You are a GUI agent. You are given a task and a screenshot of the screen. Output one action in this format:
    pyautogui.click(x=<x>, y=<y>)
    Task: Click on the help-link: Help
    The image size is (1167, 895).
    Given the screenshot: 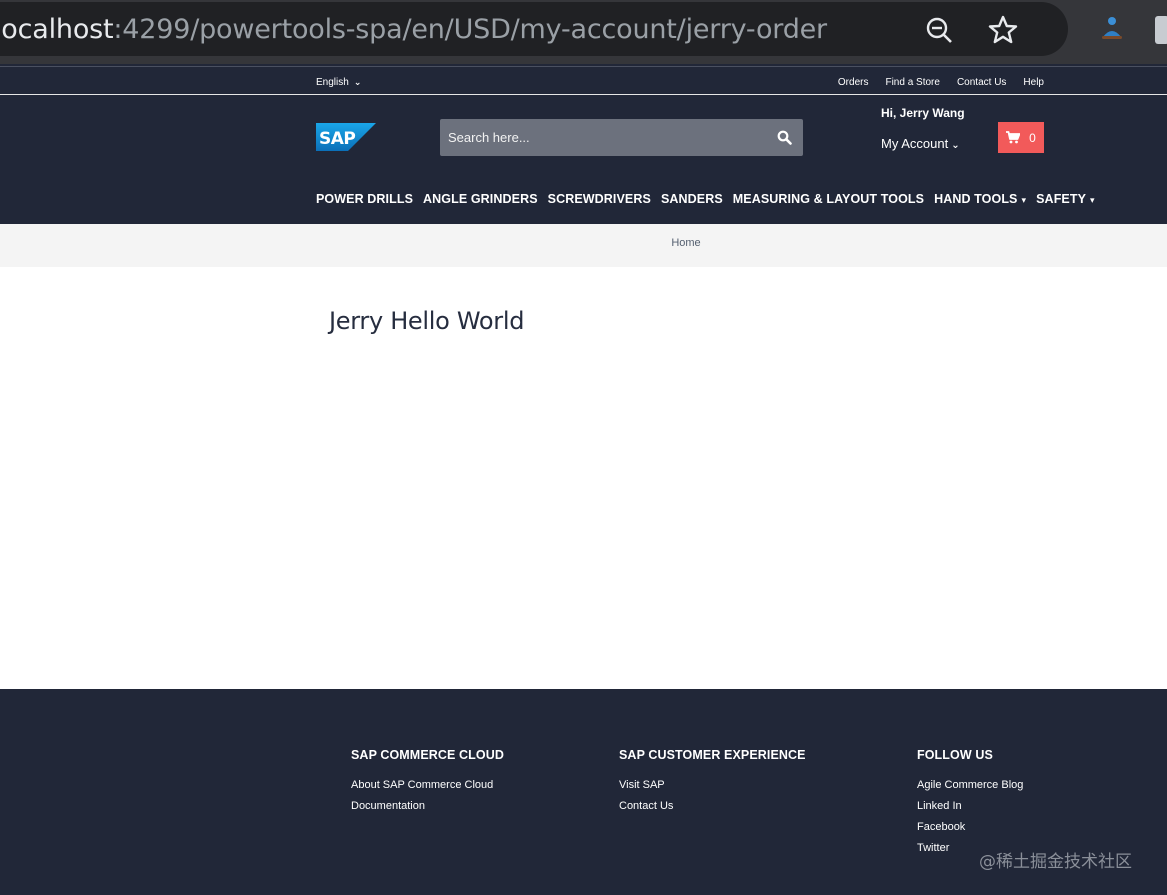 What is the action you would take?
    pyautogui.click(x=1033, y=82)
    